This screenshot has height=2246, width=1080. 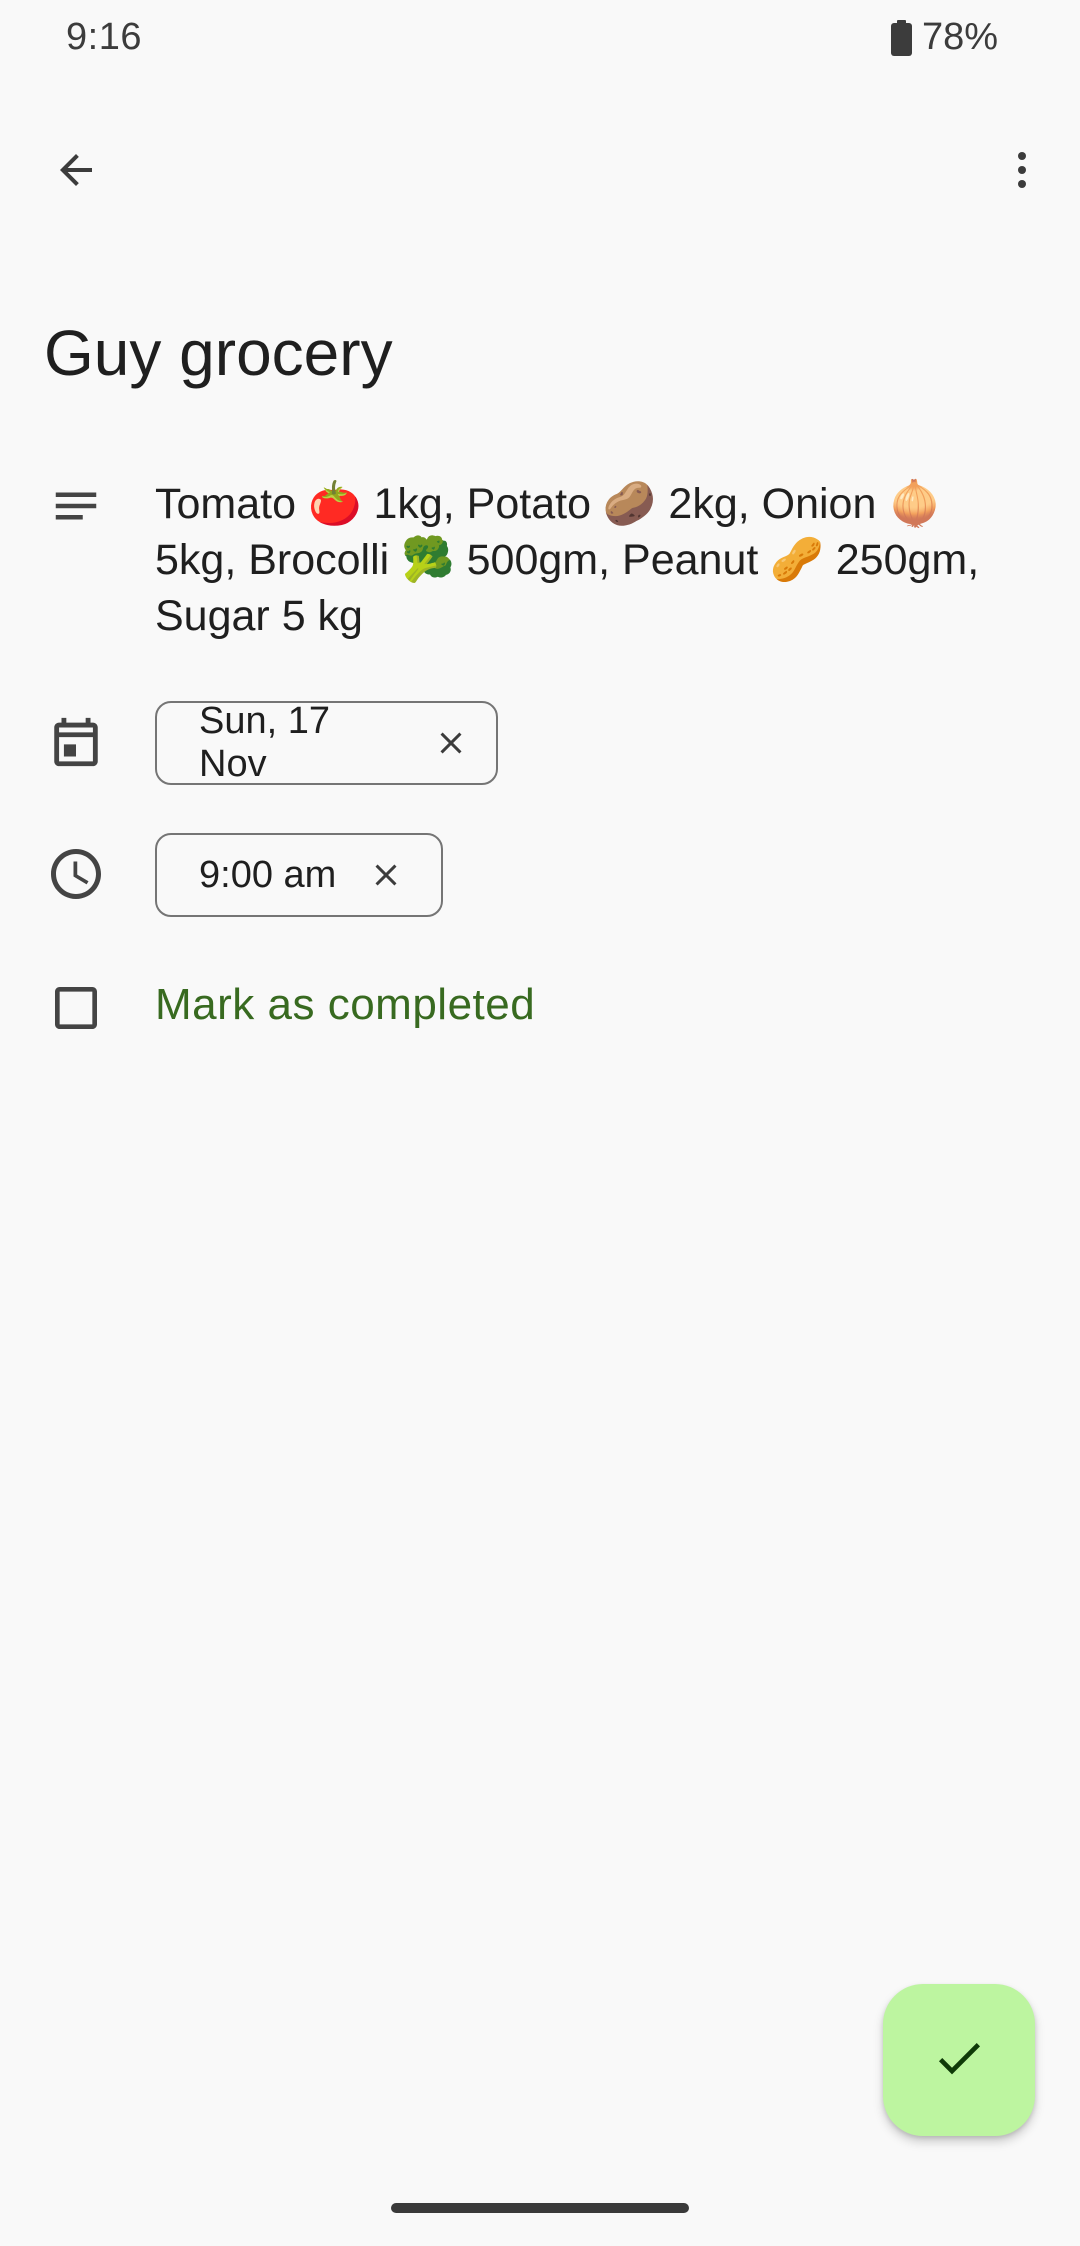 I want to click on status-time: 9:16, so click(x=104, y=37).